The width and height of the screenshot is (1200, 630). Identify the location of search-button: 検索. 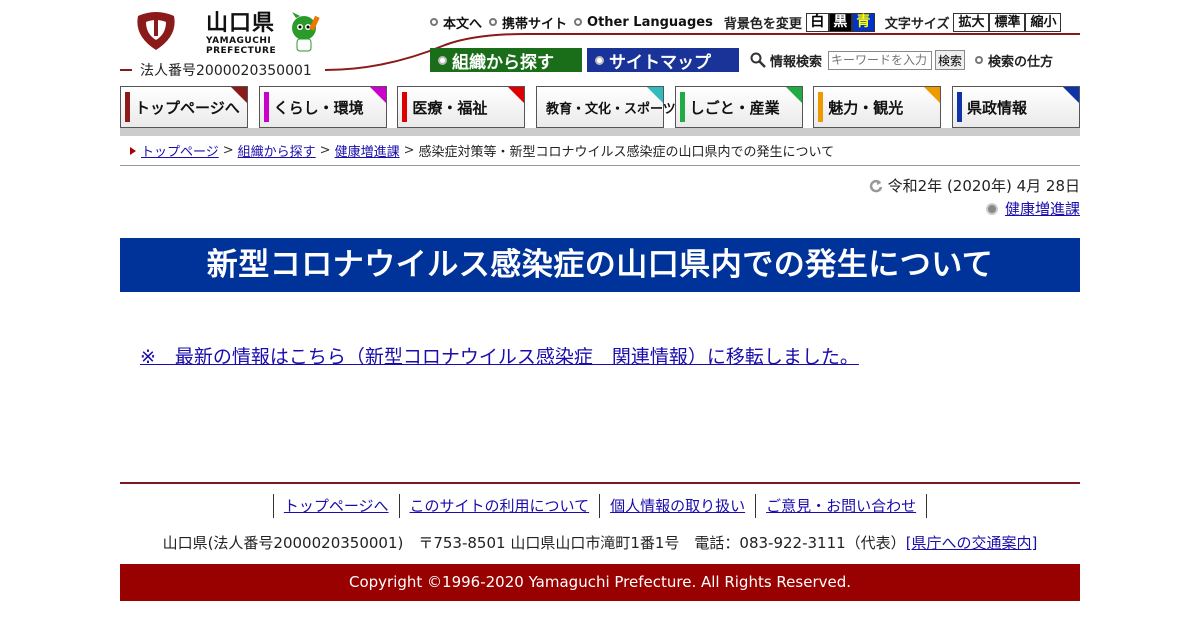
(950, 60).